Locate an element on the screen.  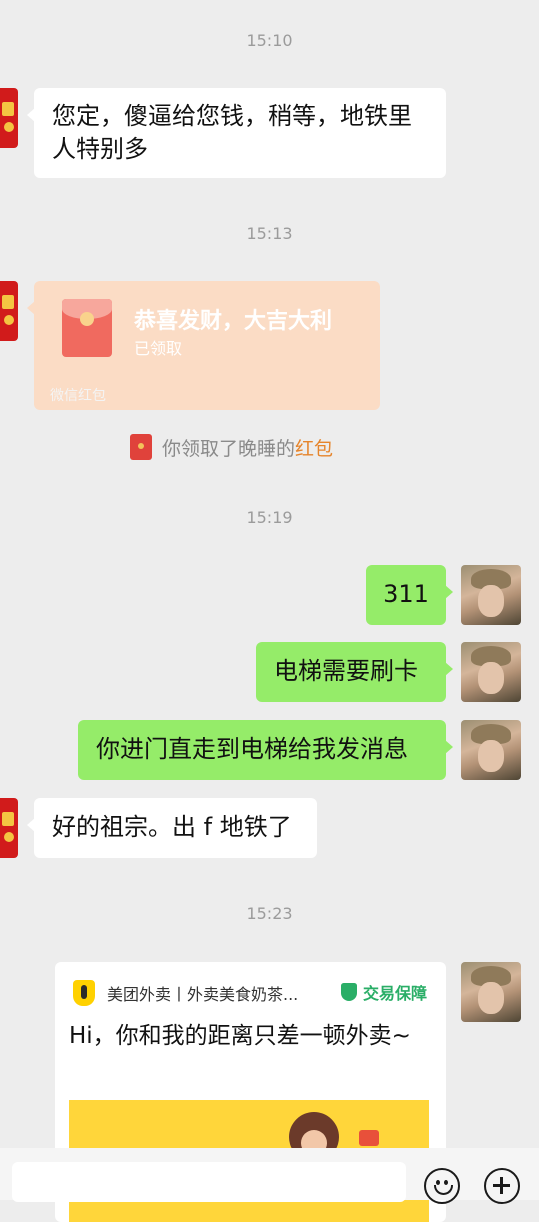
trade-guarantee-badge: 交易保障 is located at coordinates (384, 992).